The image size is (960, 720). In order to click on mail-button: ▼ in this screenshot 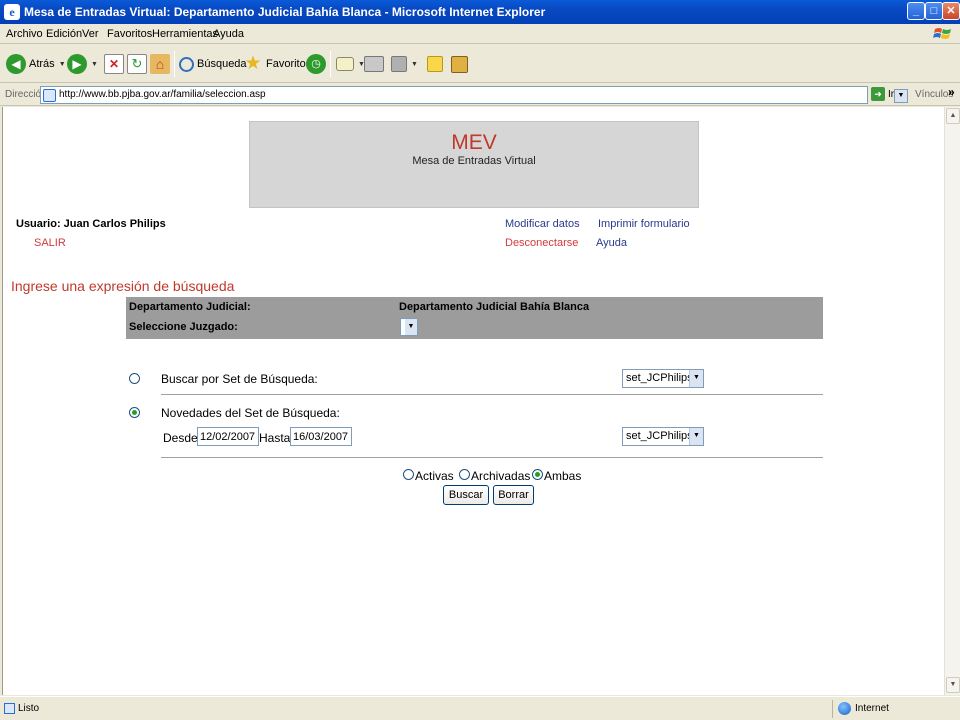, I will do `click(350, 64)`.